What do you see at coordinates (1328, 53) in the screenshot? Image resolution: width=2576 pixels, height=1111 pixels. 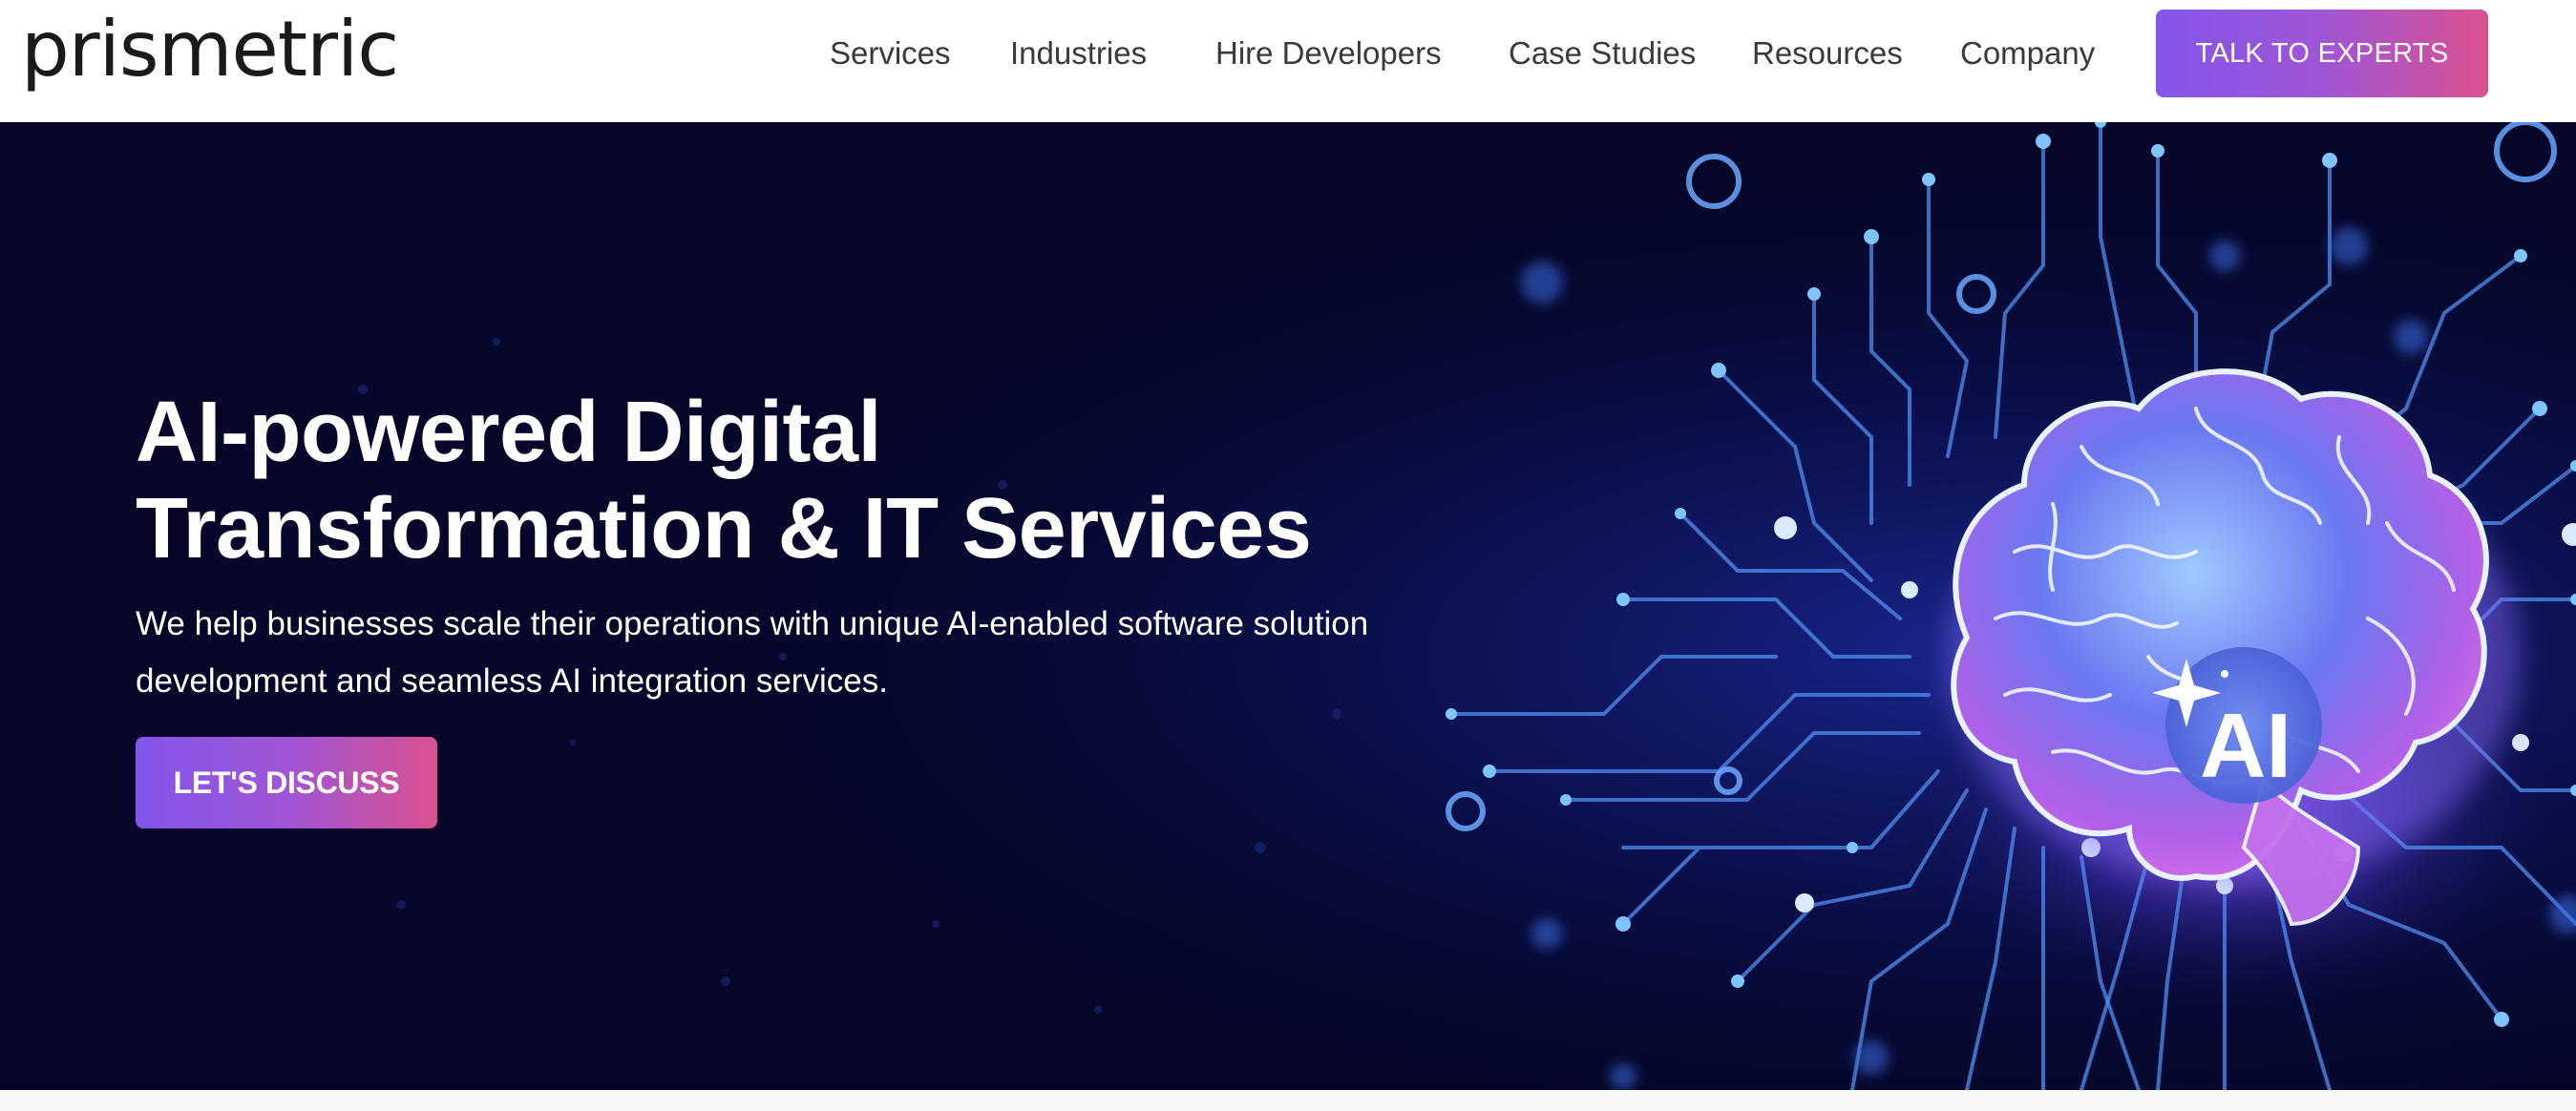 I see `nav-item-hire-developers: Hire Developers` at bounding box center [1328, 53].